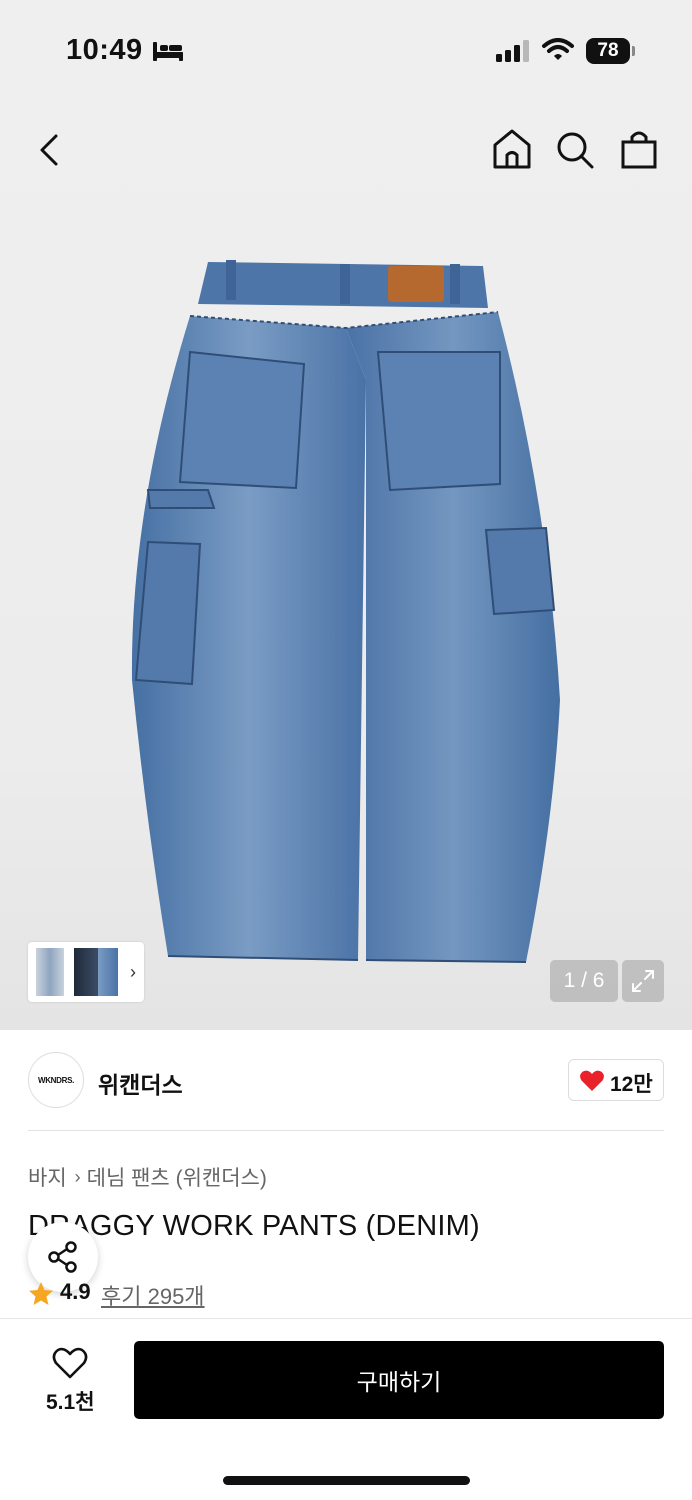 The width and height of the screenshot is (692, 1500). I want to click on brand-like-count: 12만, so click(631, 1084).